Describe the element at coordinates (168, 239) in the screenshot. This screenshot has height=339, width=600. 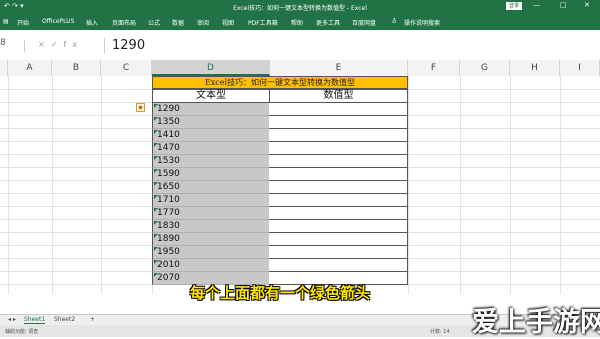
I see `cell-value: 1890` at that location.